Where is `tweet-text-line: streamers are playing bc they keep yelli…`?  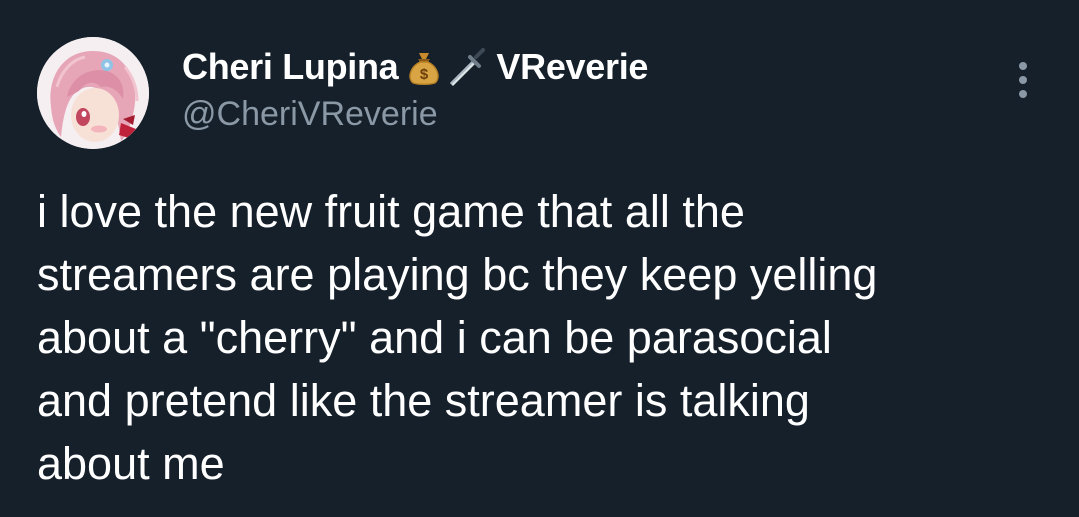
tweet-text-line: streamers are playing bc they keep yelli… is located at coordinates (457, 274).